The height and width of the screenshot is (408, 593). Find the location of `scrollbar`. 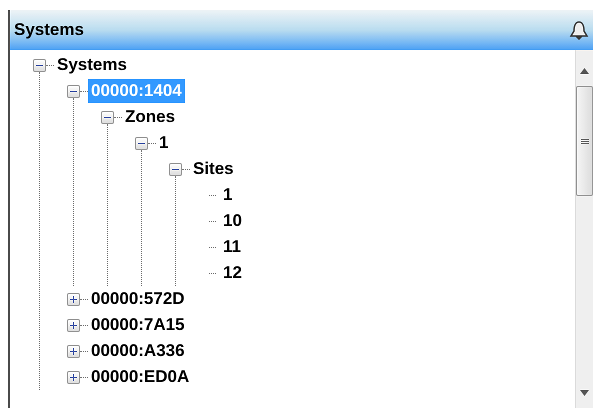

scrollbar is located at coordinates (584, 229).